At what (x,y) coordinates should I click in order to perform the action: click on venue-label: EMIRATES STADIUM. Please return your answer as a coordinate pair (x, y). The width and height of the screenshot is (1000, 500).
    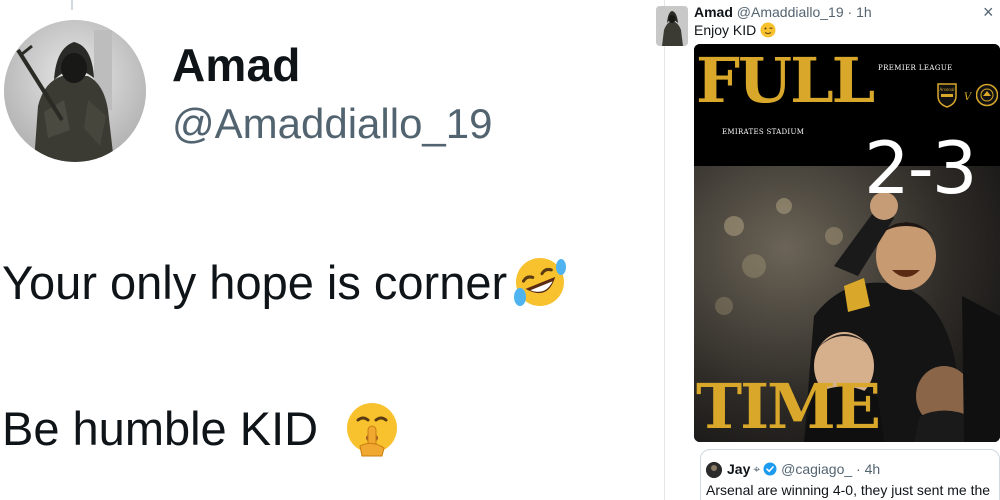
    Looking at the image, I should click on (763, 132).